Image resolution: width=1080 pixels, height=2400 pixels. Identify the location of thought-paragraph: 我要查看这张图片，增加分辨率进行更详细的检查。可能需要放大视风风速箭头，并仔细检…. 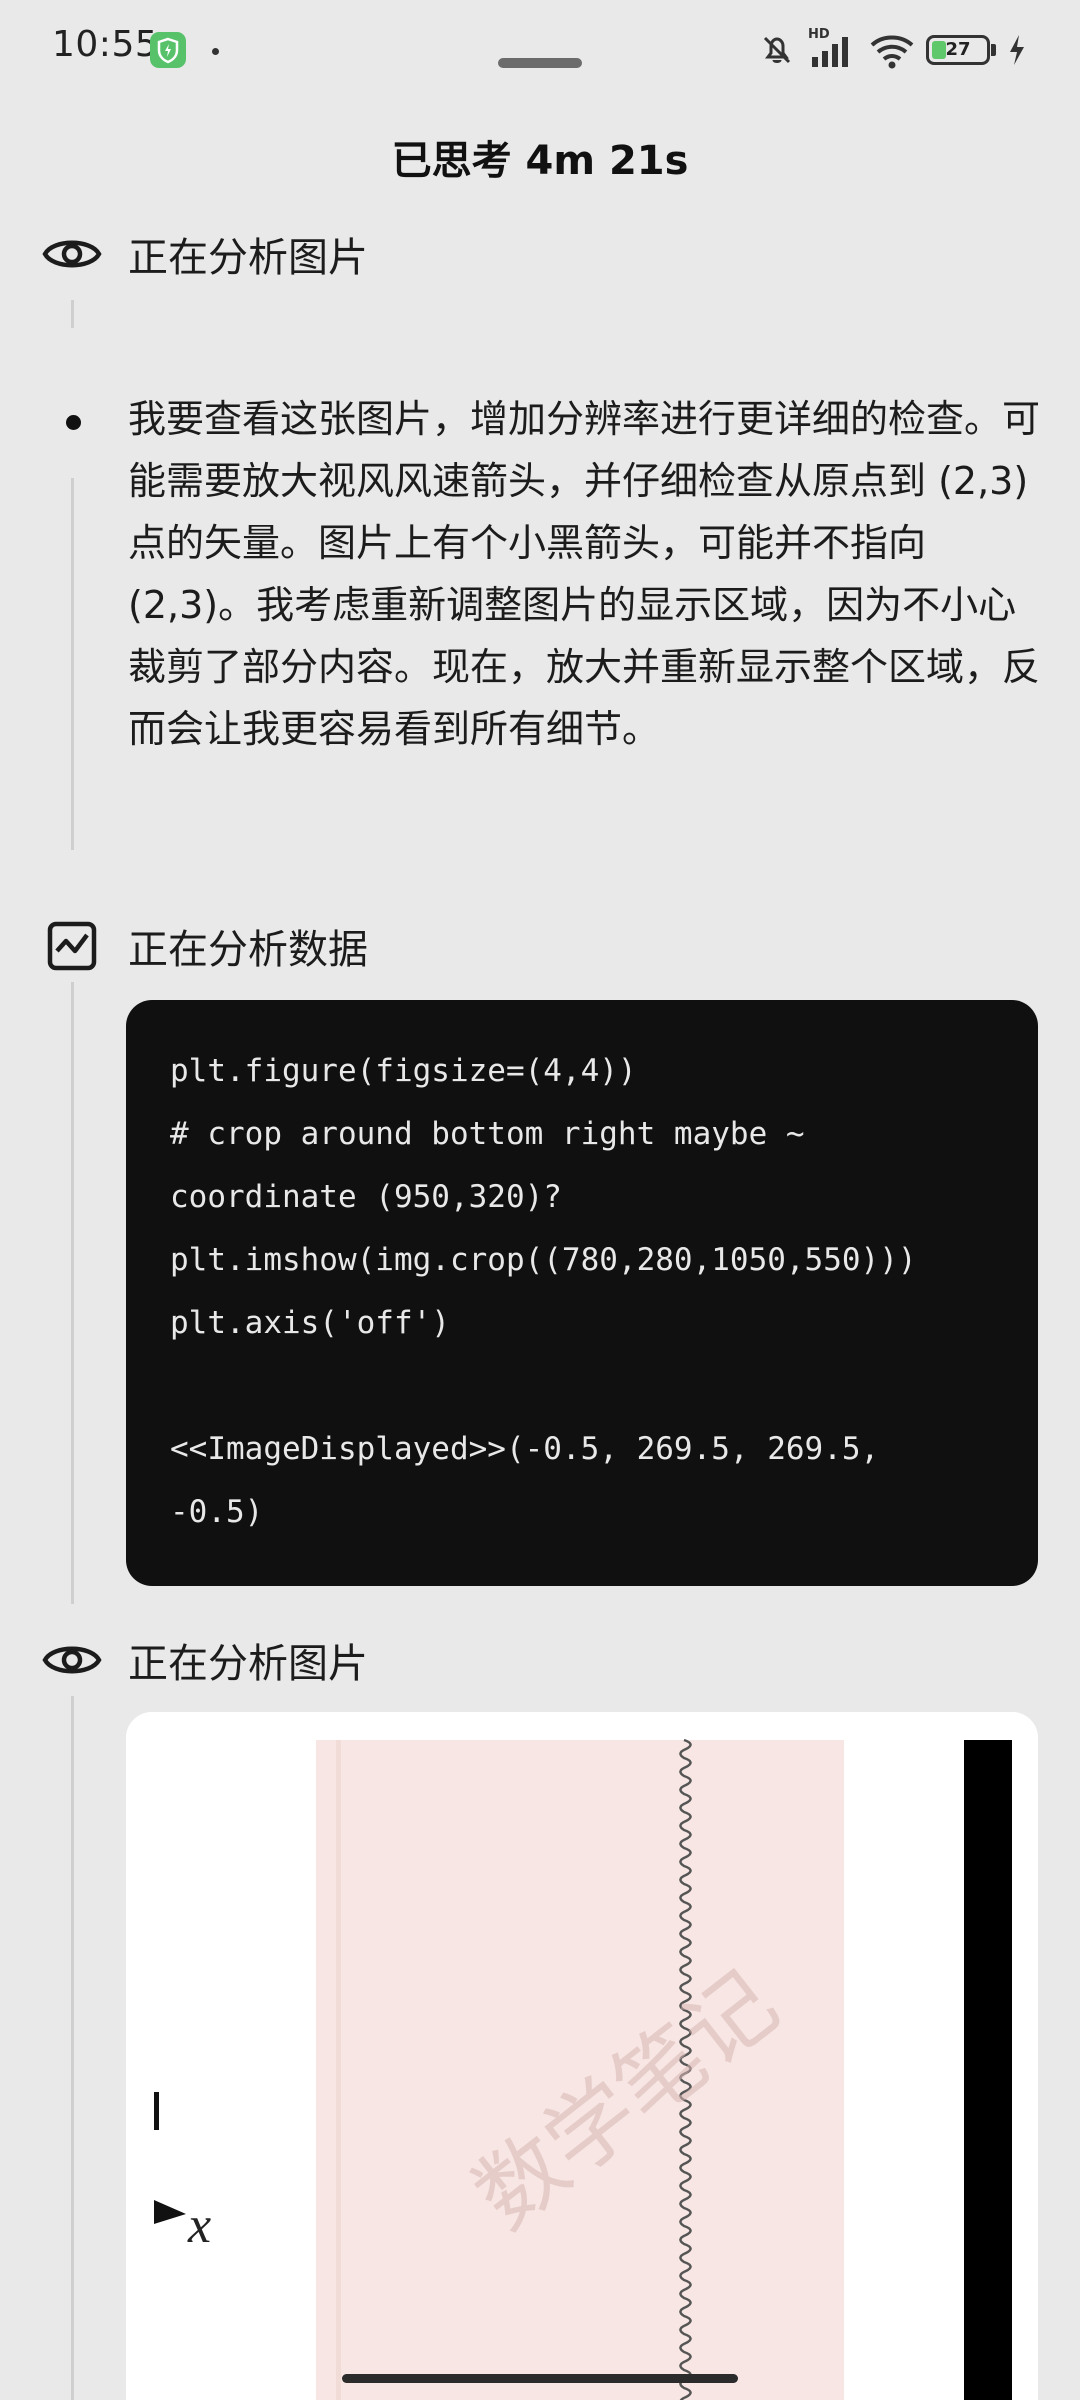
(584, 574).